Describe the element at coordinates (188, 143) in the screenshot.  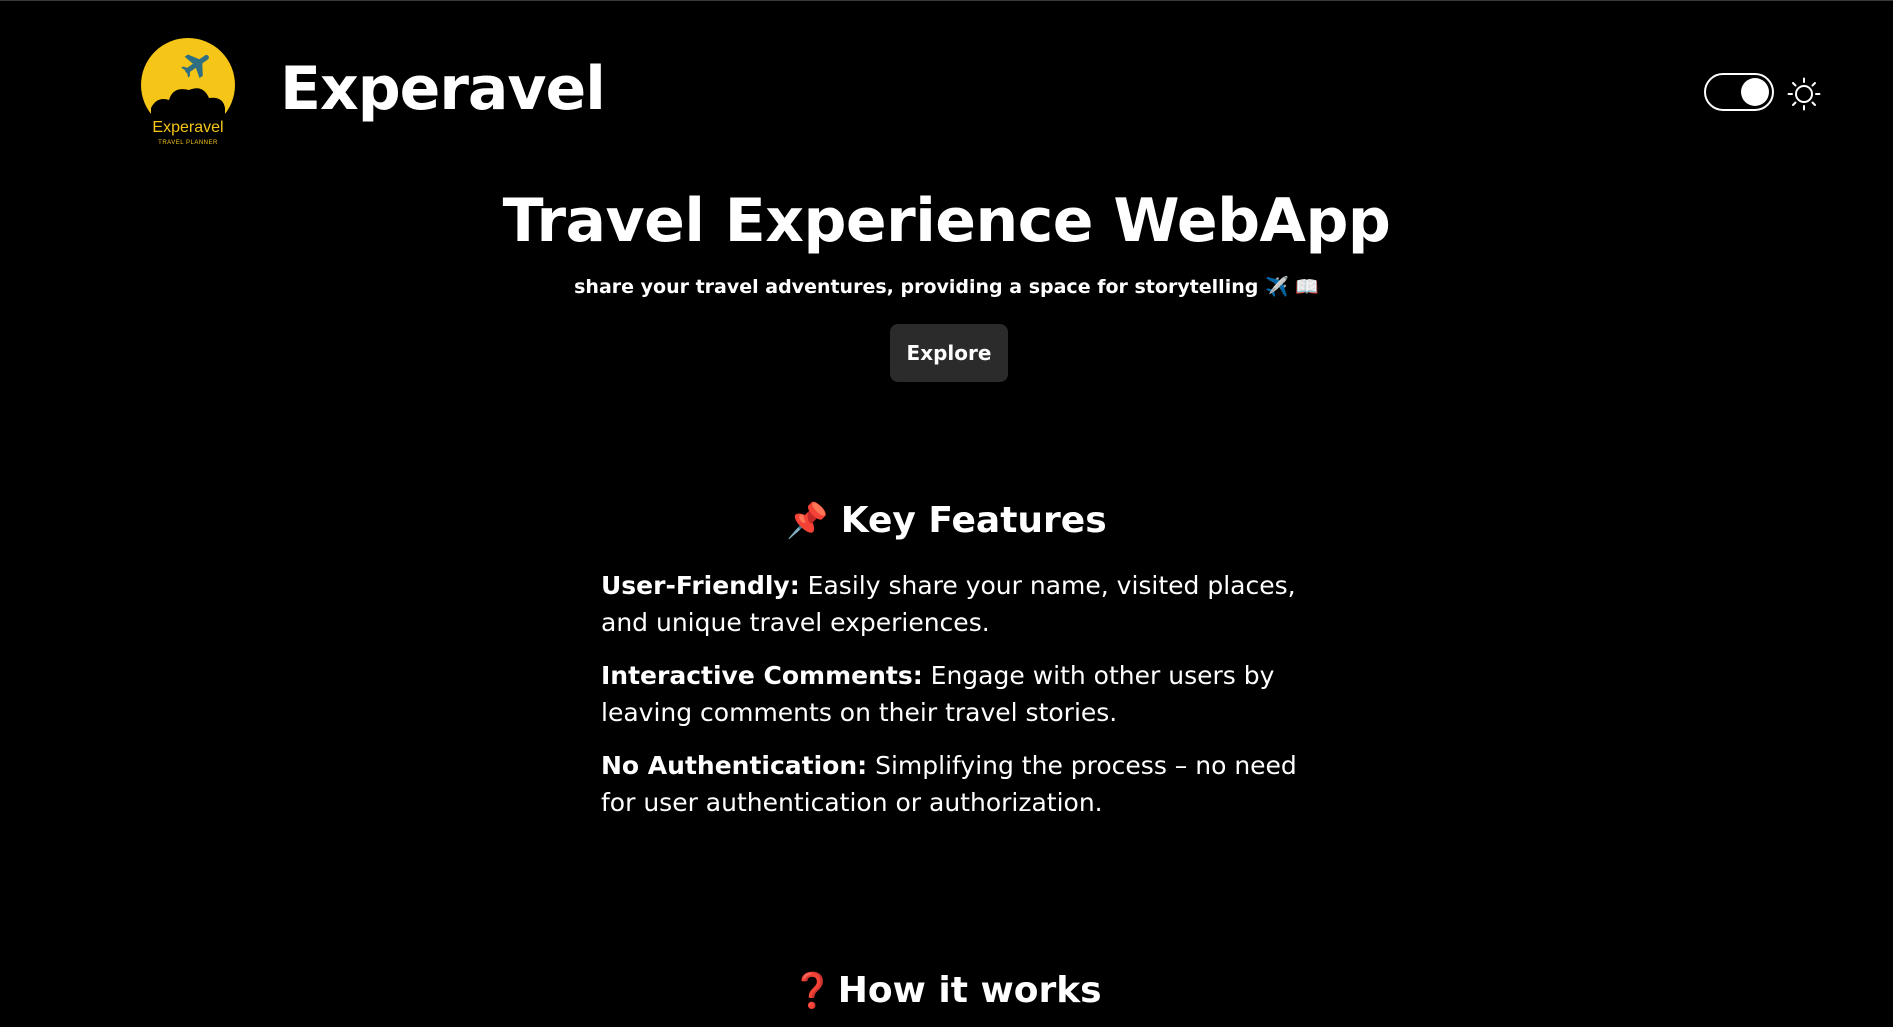
I see `logo-subtext: TRAVEL PLANNER` at that location.